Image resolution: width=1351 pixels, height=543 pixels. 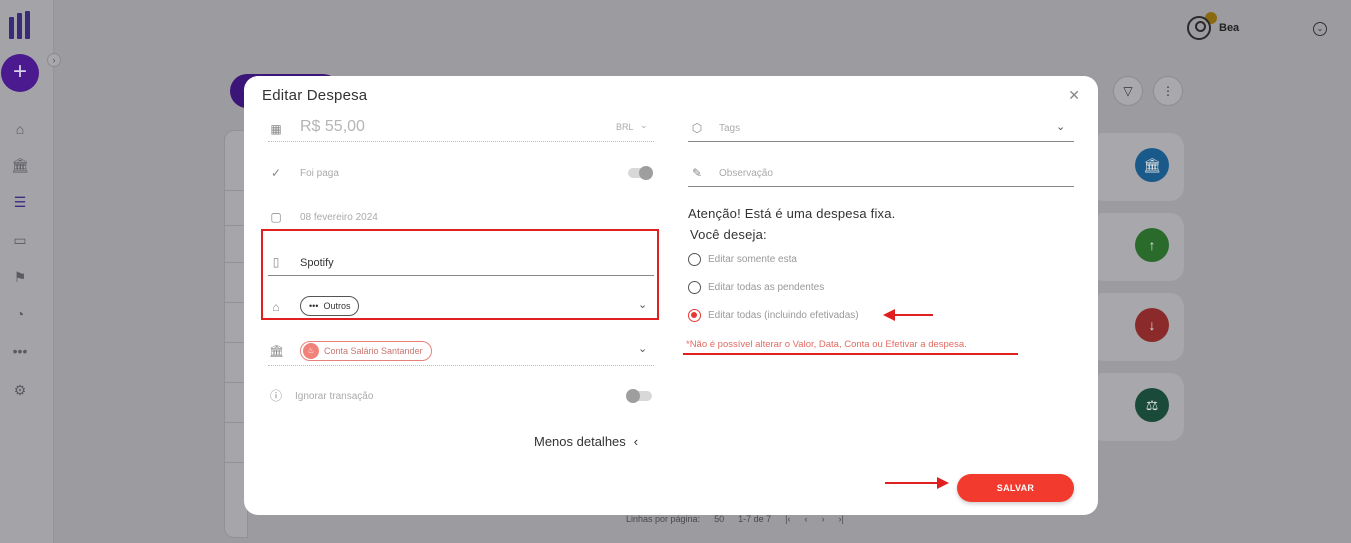 What do you see at coordinates (332, 127) in the screenshot?
I see `amount-field: R$ 55,00` at bounding box center [332, 127].